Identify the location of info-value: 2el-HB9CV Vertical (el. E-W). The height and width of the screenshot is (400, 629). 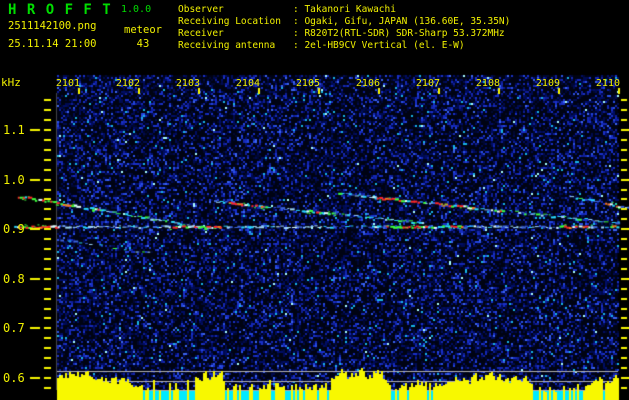
(384, 45).